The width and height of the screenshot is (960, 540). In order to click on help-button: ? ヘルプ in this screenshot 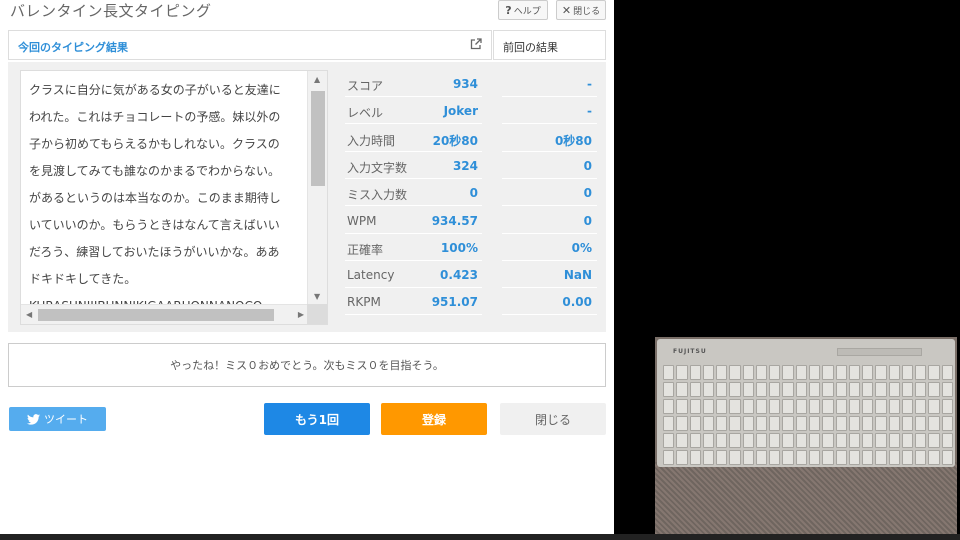, I will do `click(523, 10)`.